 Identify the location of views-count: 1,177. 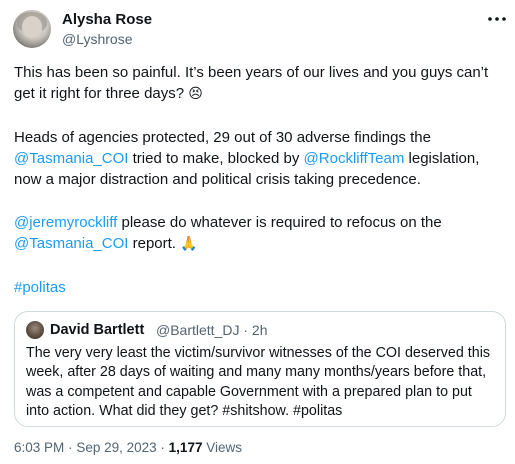
(185, 447).